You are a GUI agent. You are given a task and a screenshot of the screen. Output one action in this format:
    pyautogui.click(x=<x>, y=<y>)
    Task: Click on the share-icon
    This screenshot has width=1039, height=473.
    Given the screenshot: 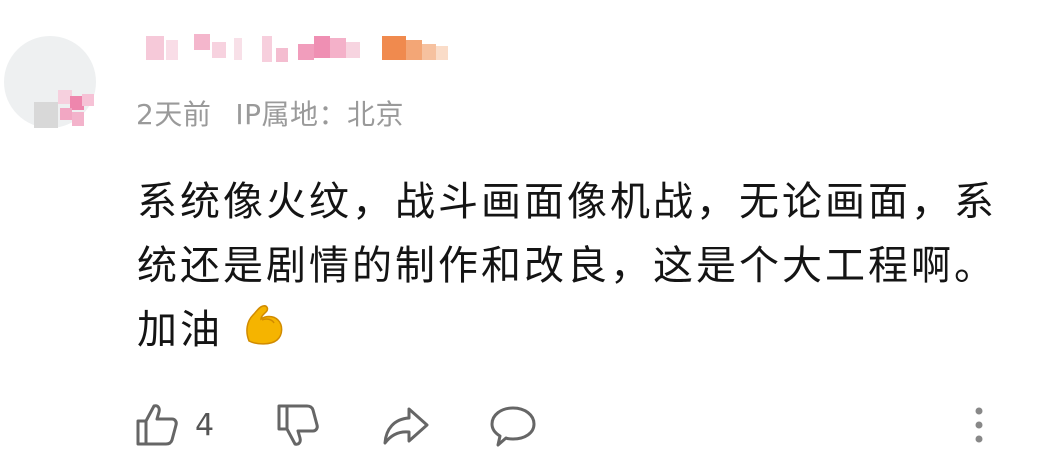 What is the action you would take?
    pyautogui.click(x=406, y=426)
    